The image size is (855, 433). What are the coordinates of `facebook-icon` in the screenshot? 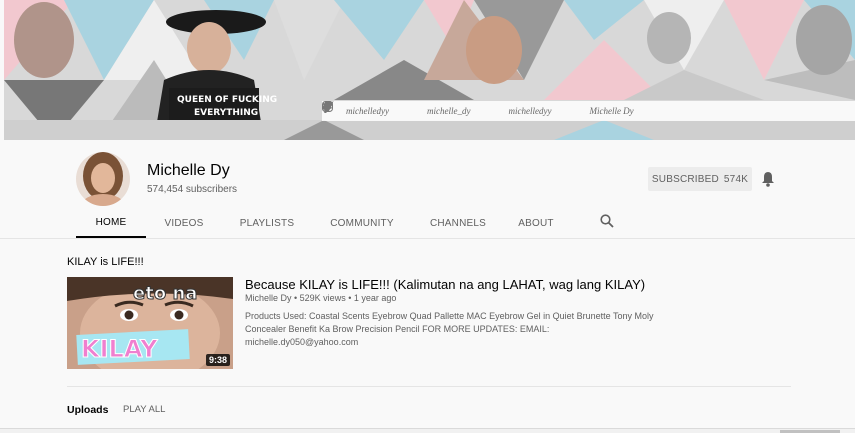 It's located at (453, 109).